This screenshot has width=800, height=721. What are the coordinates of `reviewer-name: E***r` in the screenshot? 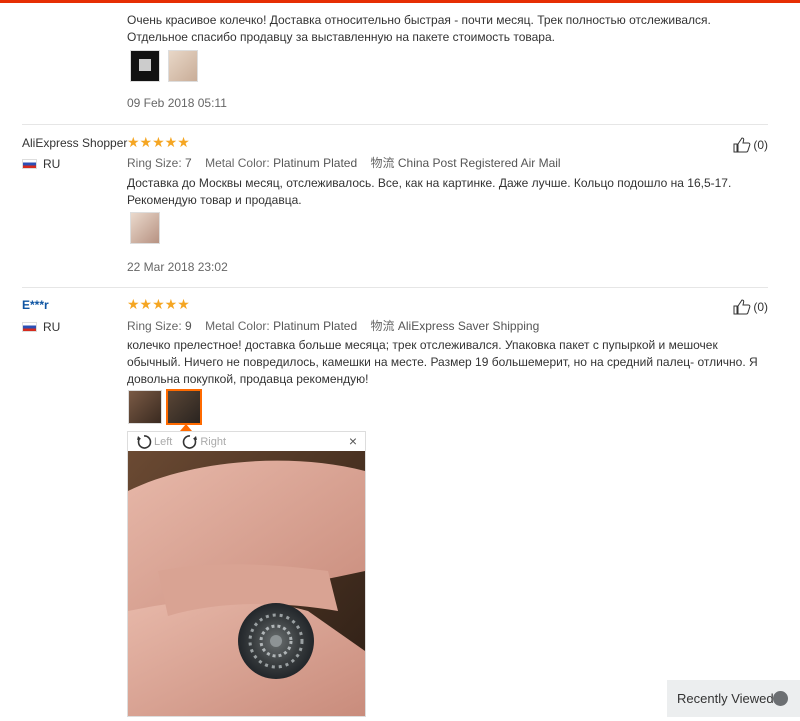 It's located at (35, 305).